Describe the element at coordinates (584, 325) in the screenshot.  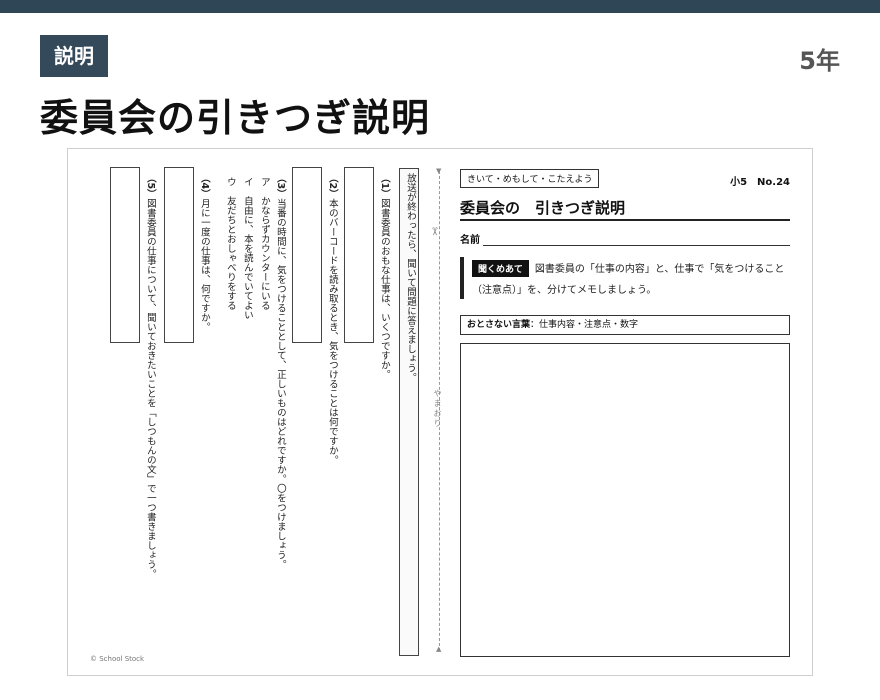
I see `keywords-text: ：仕事内容・注意点・数字` at that location.